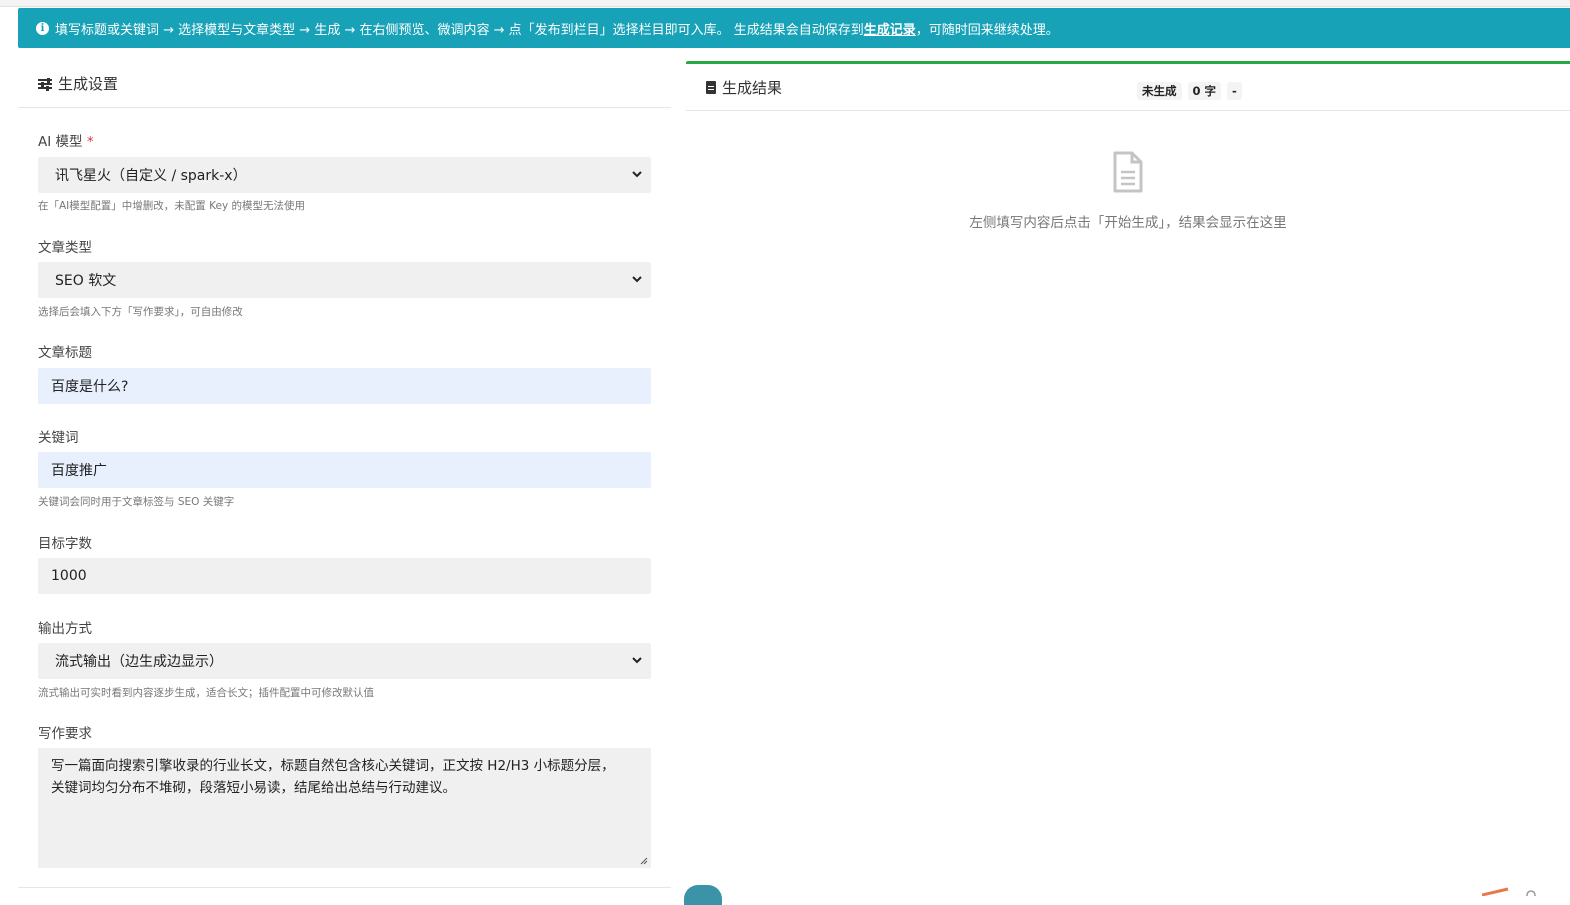 The image size is (1570, 905). What do you see at coordinates (1234, 91) in the screenshot?
I see `extra-badge: -` at bounding box center [1234, 91].